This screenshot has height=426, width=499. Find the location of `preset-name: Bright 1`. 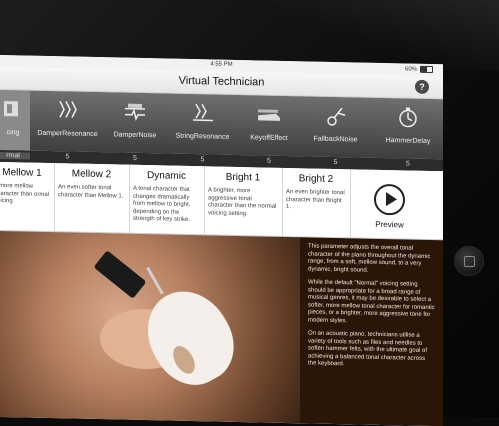

preset-name: Bright 1 is located at coordinates (243, 177).